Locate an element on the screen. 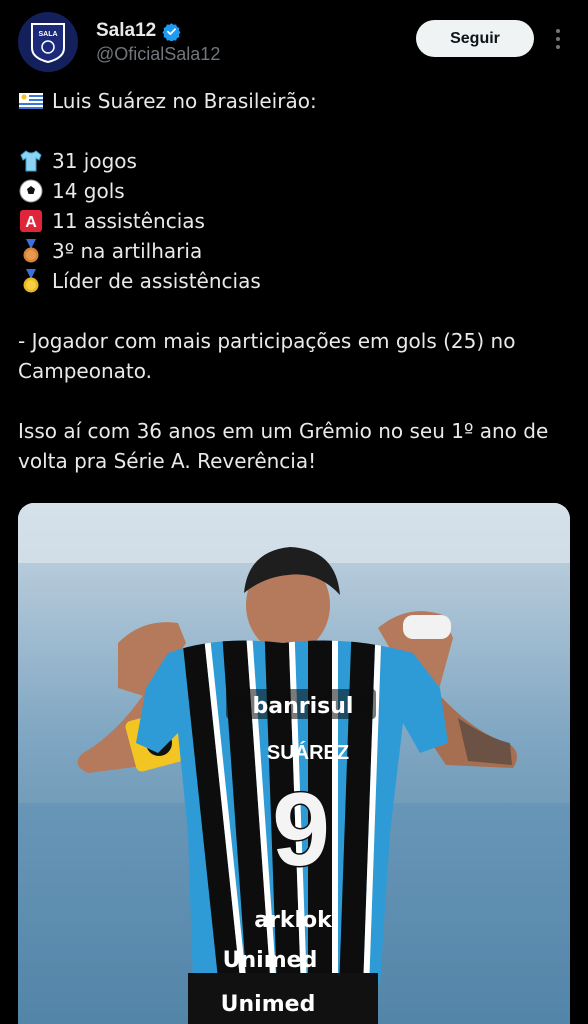  stat-text: 14 gols is located at coordinates (88, 191).